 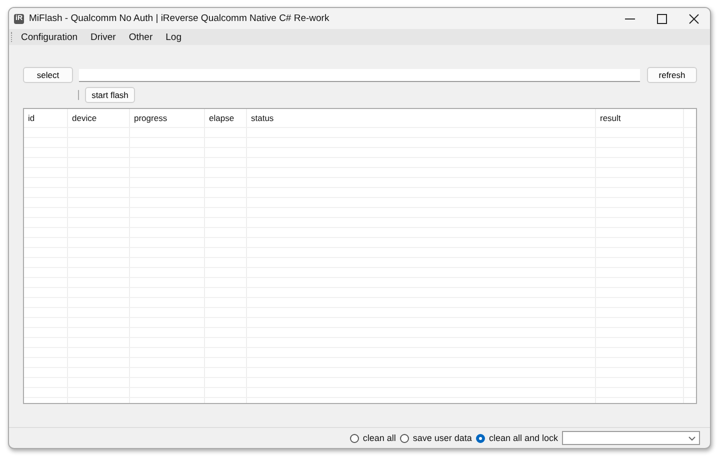 I want to click on option-label: clean all and lock, so click(x=523, y=438).